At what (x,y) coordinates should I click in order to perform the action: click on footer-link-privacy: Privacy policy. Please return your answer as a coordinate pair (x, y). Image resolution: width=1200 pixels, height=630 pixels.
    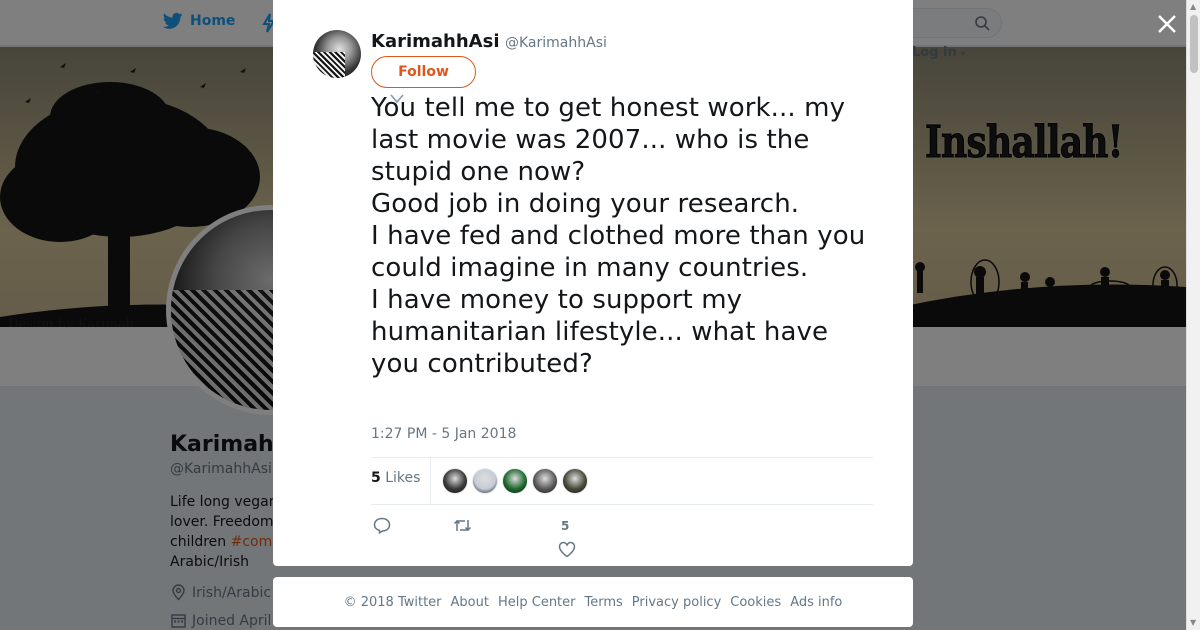
    Looking at the image, I should click on (676, 602).